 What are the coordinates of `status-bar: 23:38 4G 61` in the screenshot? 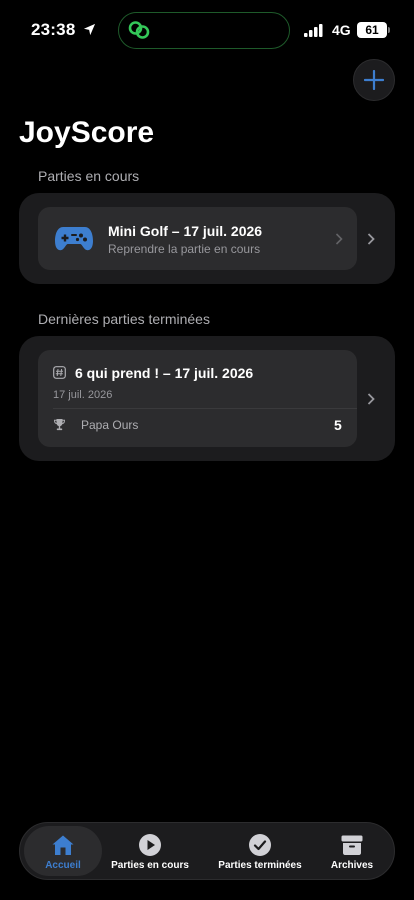 It's located at (207, 30).